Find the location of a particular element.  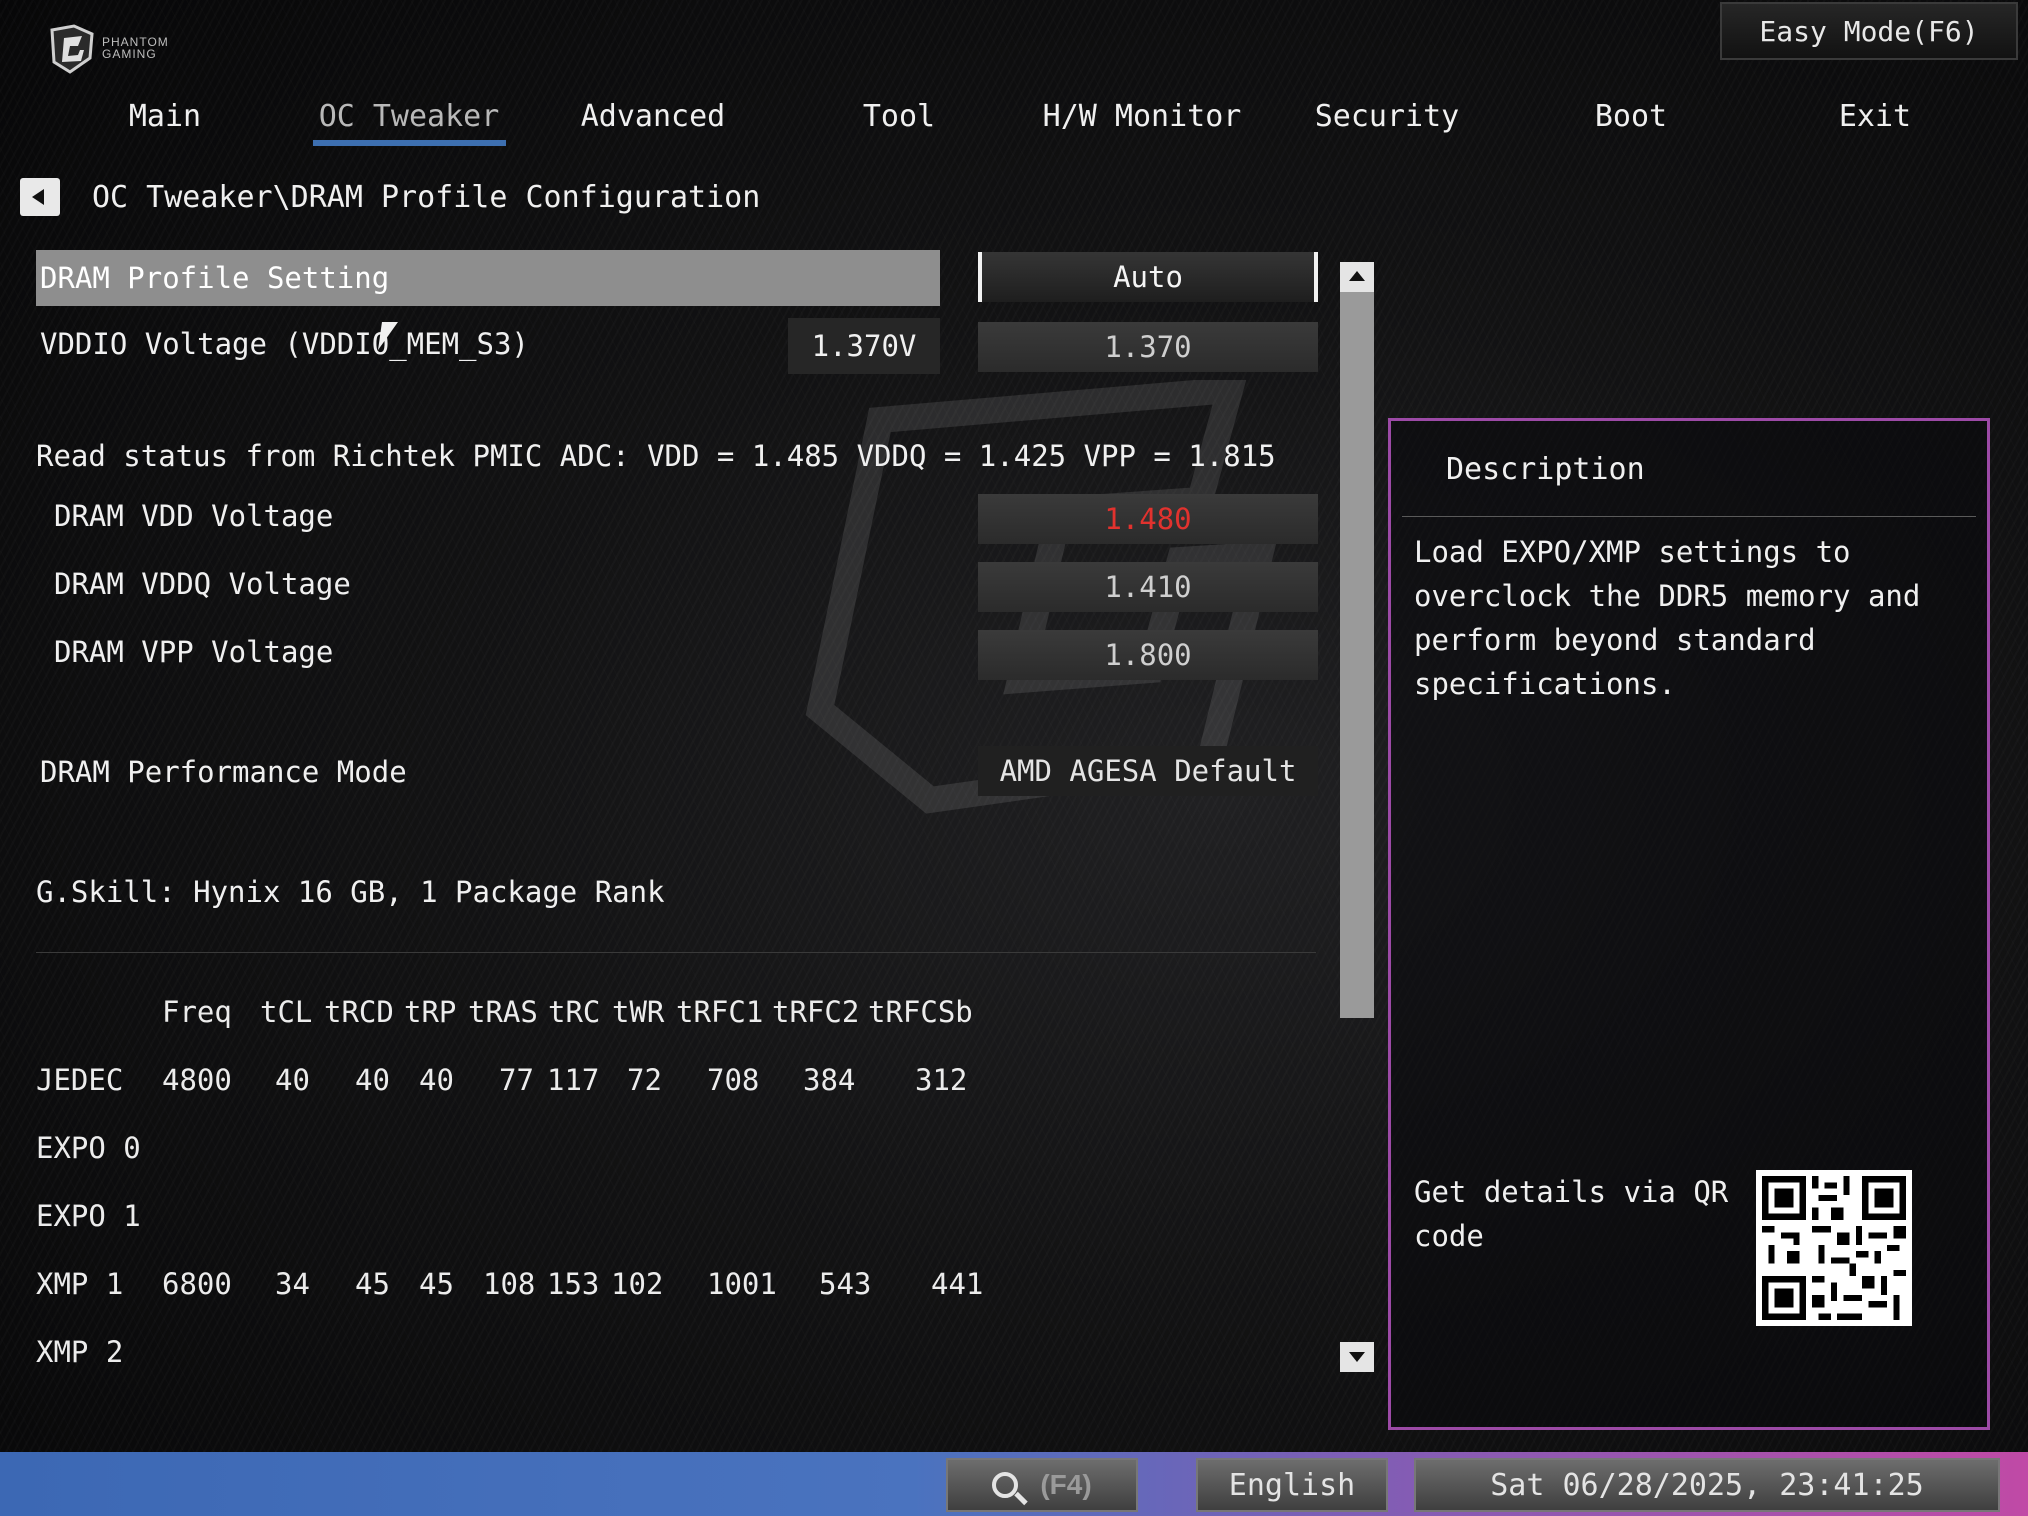

timing-cell: 72 is located at coordinates (644, 1080).